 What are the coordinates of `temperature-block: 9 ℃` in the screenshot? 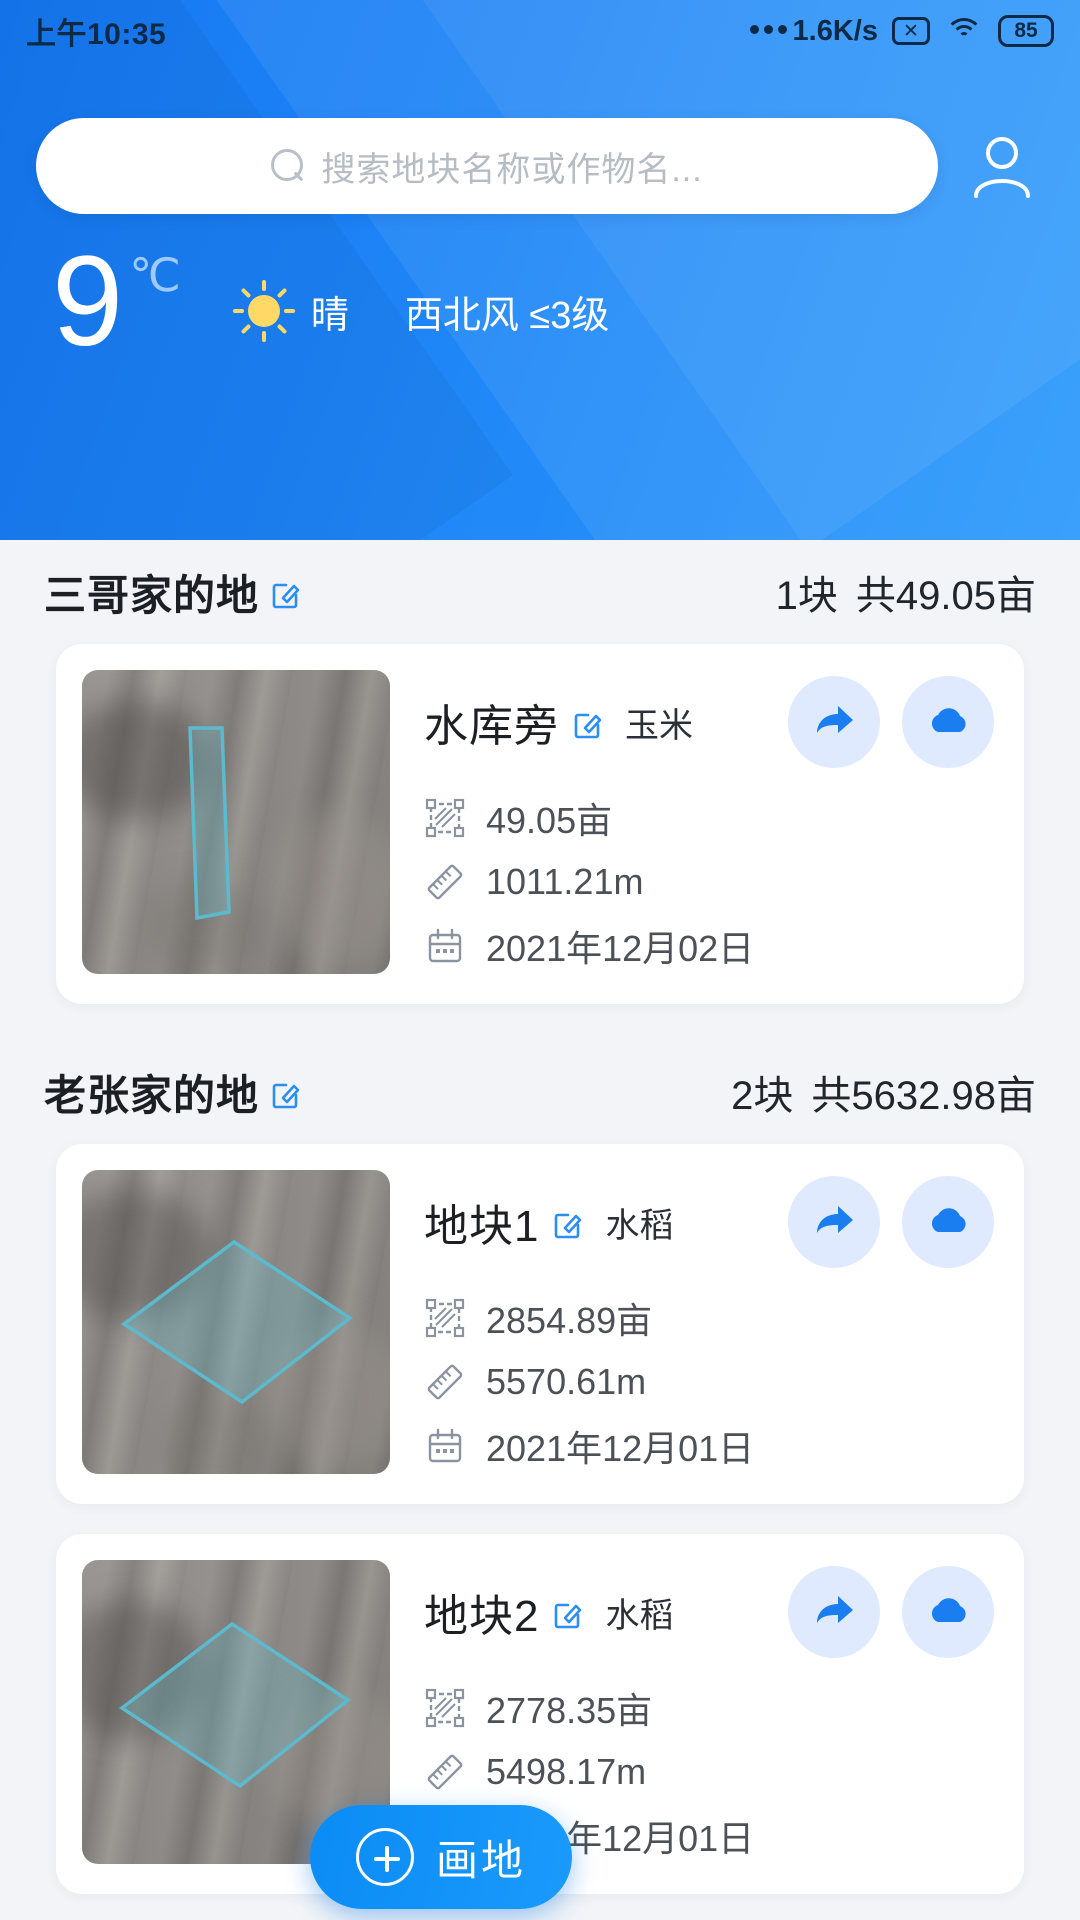 It's located at (116, 302).